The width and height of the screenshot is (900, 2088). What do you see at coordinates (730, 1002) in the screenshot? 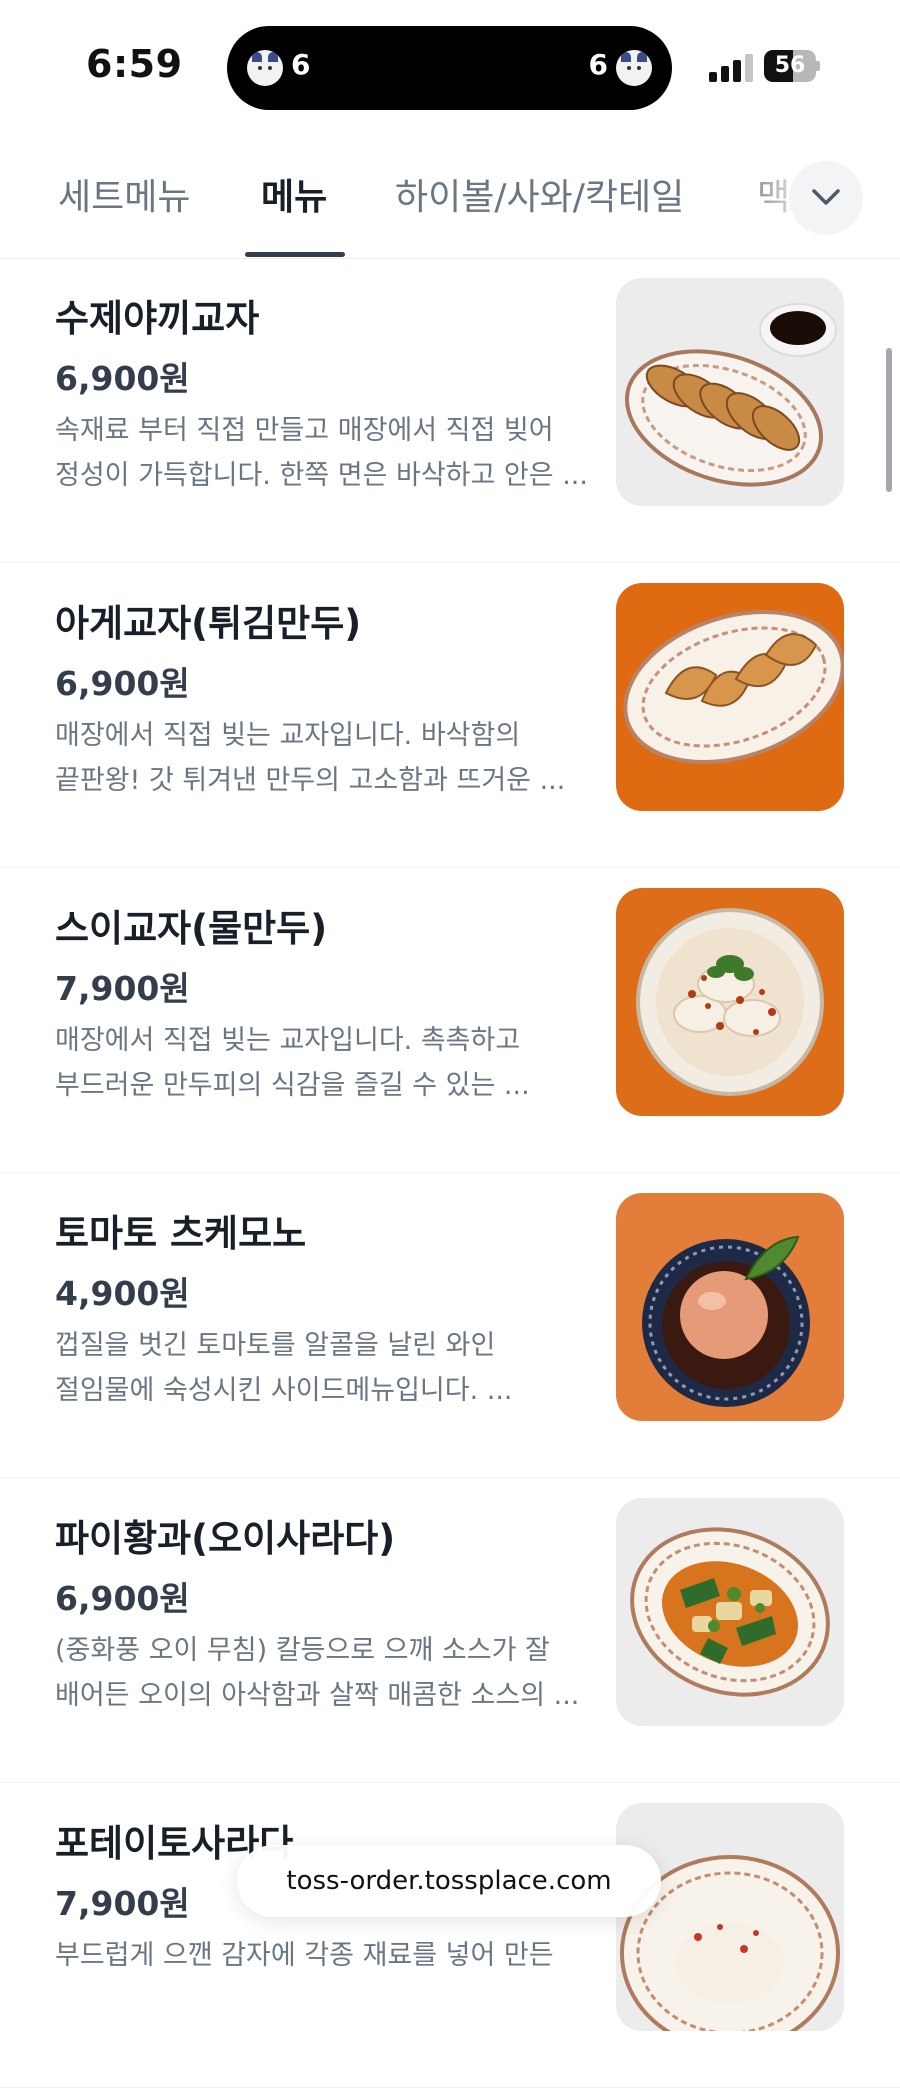
I see `boiled-dumplings-bowl-image` at bounding box center [730, 1002].